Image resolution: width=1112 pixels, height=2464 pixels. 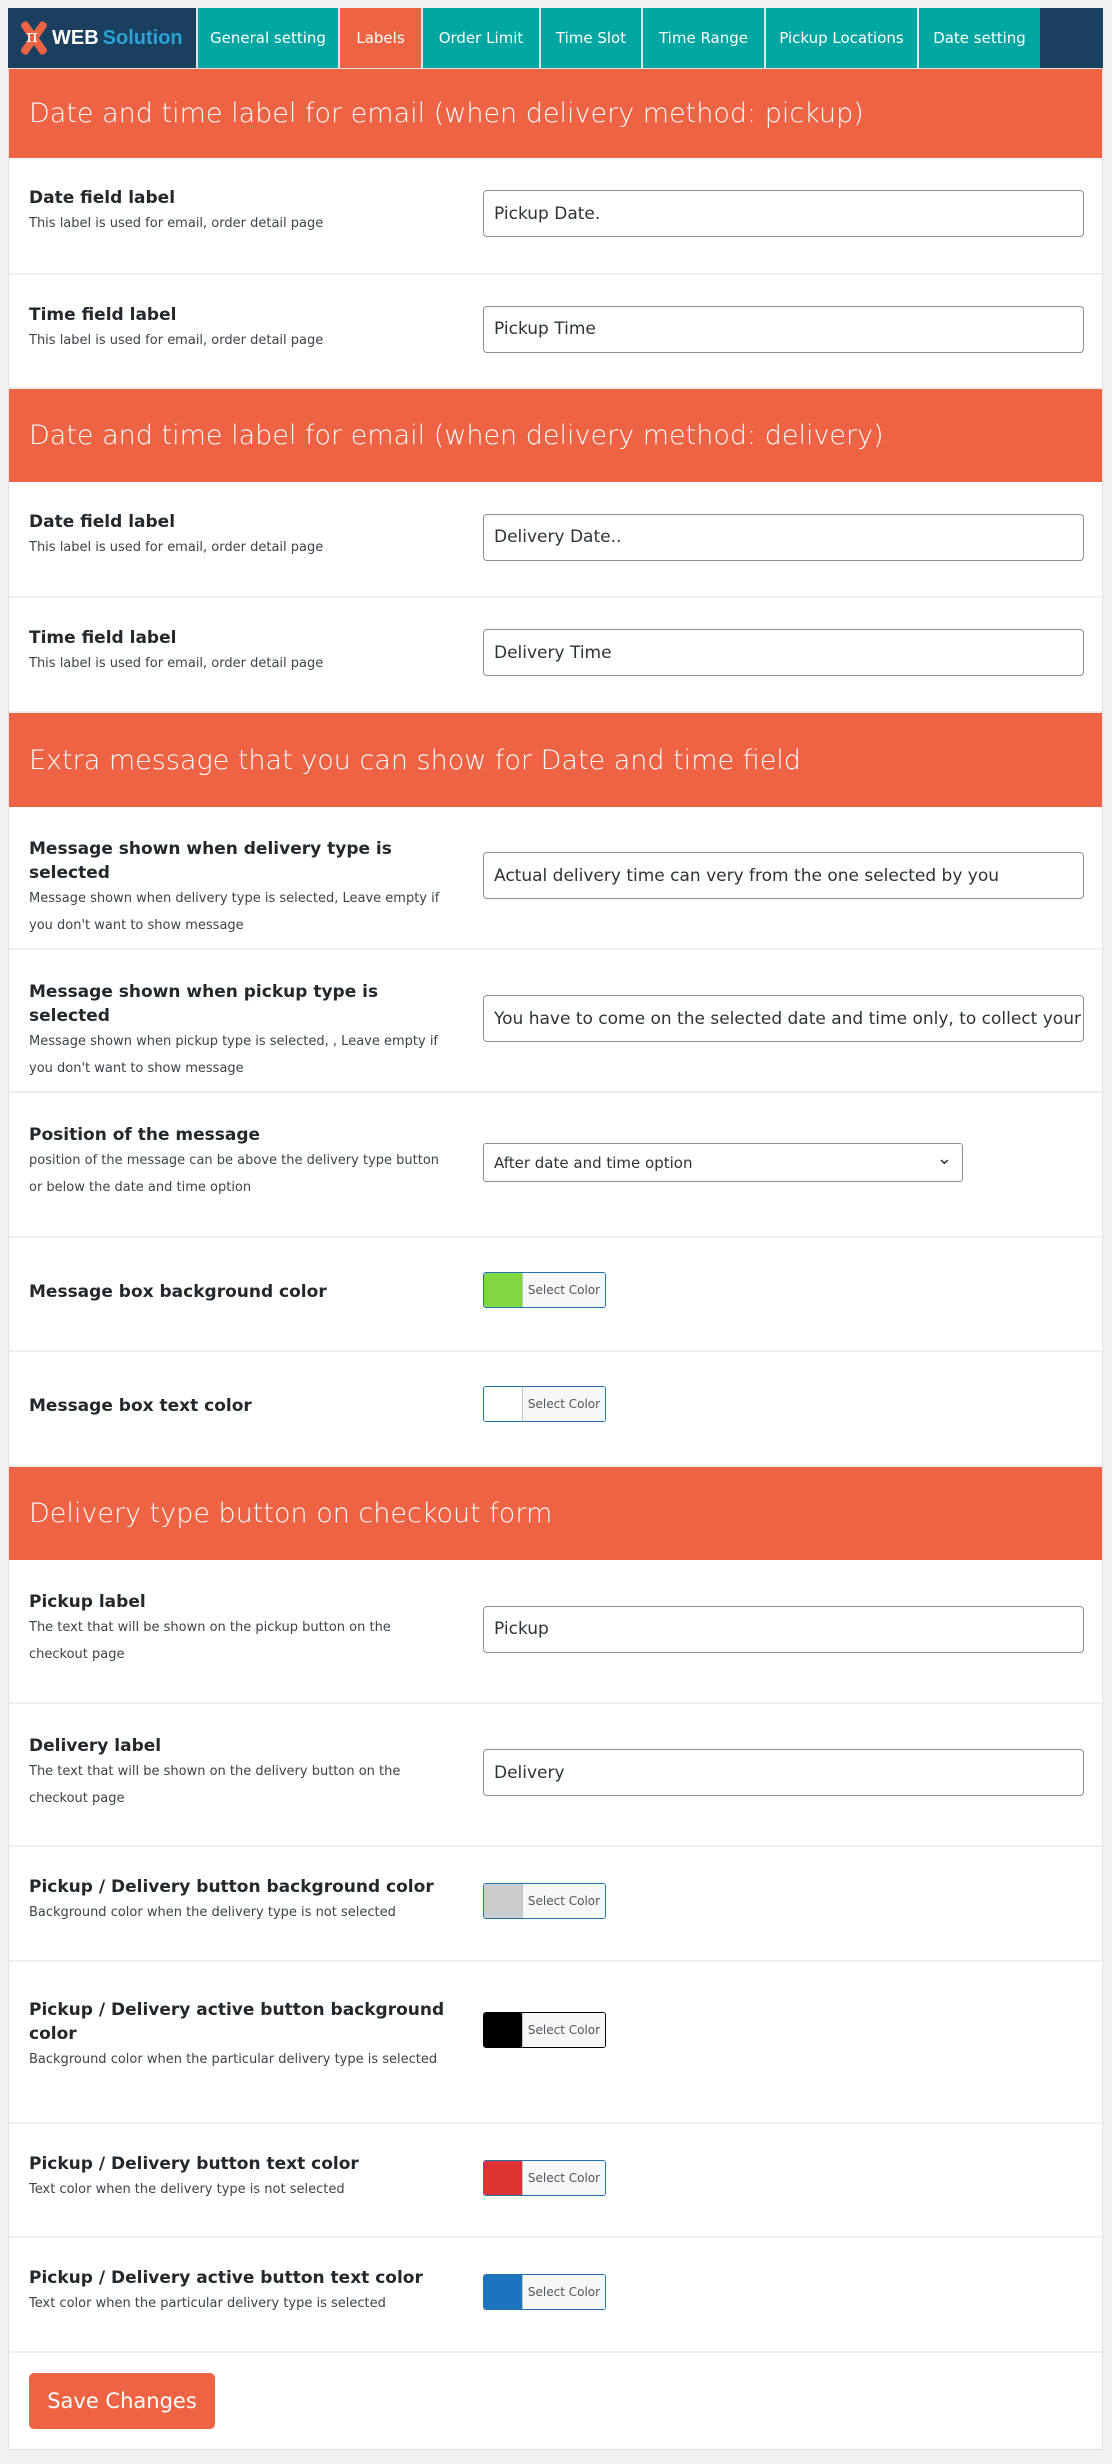 What do you see at coordinates (593, 1162) in the screenshot?
I see `select-value: After date and time option` at bounding box center [593, 1162].